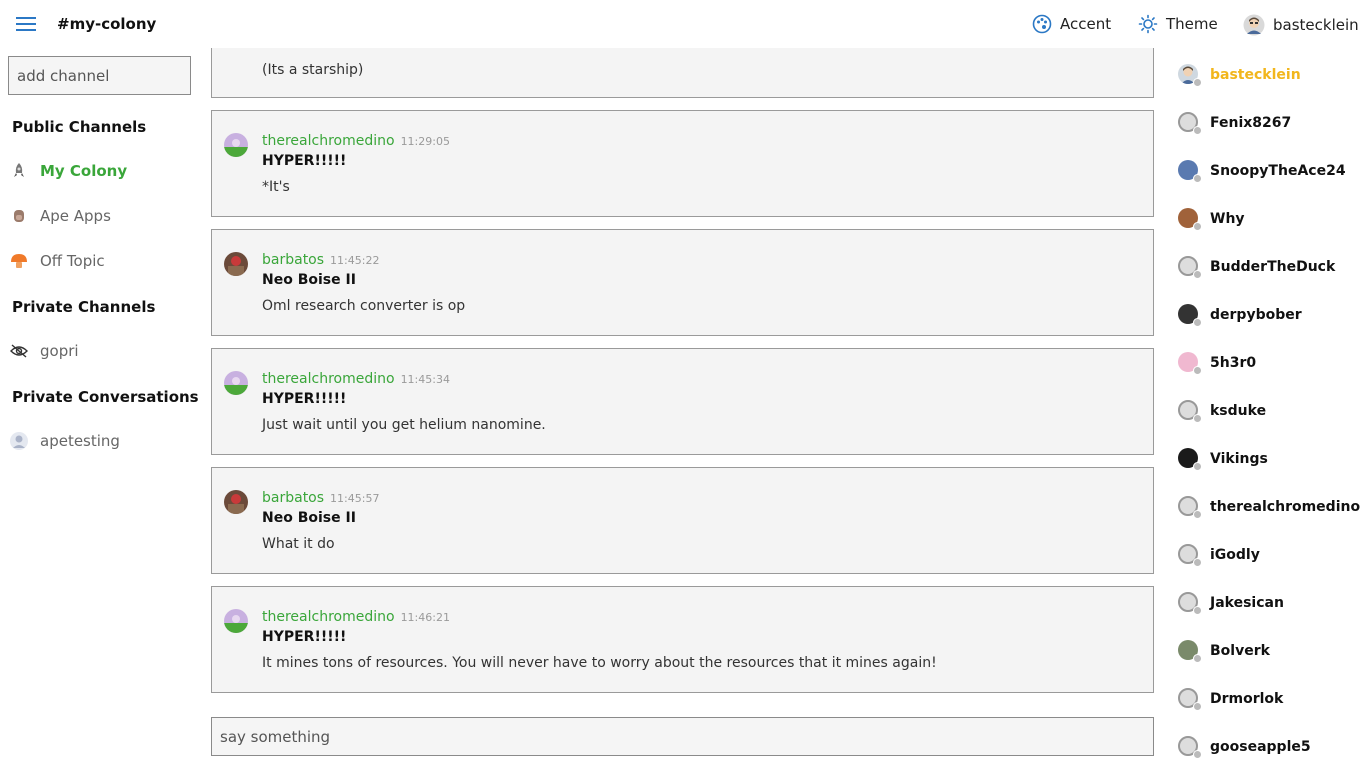 Image resolution: width=1366 pixels, height=768 pixels. What do you see at coordinates (19, 441) in the screenshot?
I see `user-avatar-icon` at bounding box center [19, 441].